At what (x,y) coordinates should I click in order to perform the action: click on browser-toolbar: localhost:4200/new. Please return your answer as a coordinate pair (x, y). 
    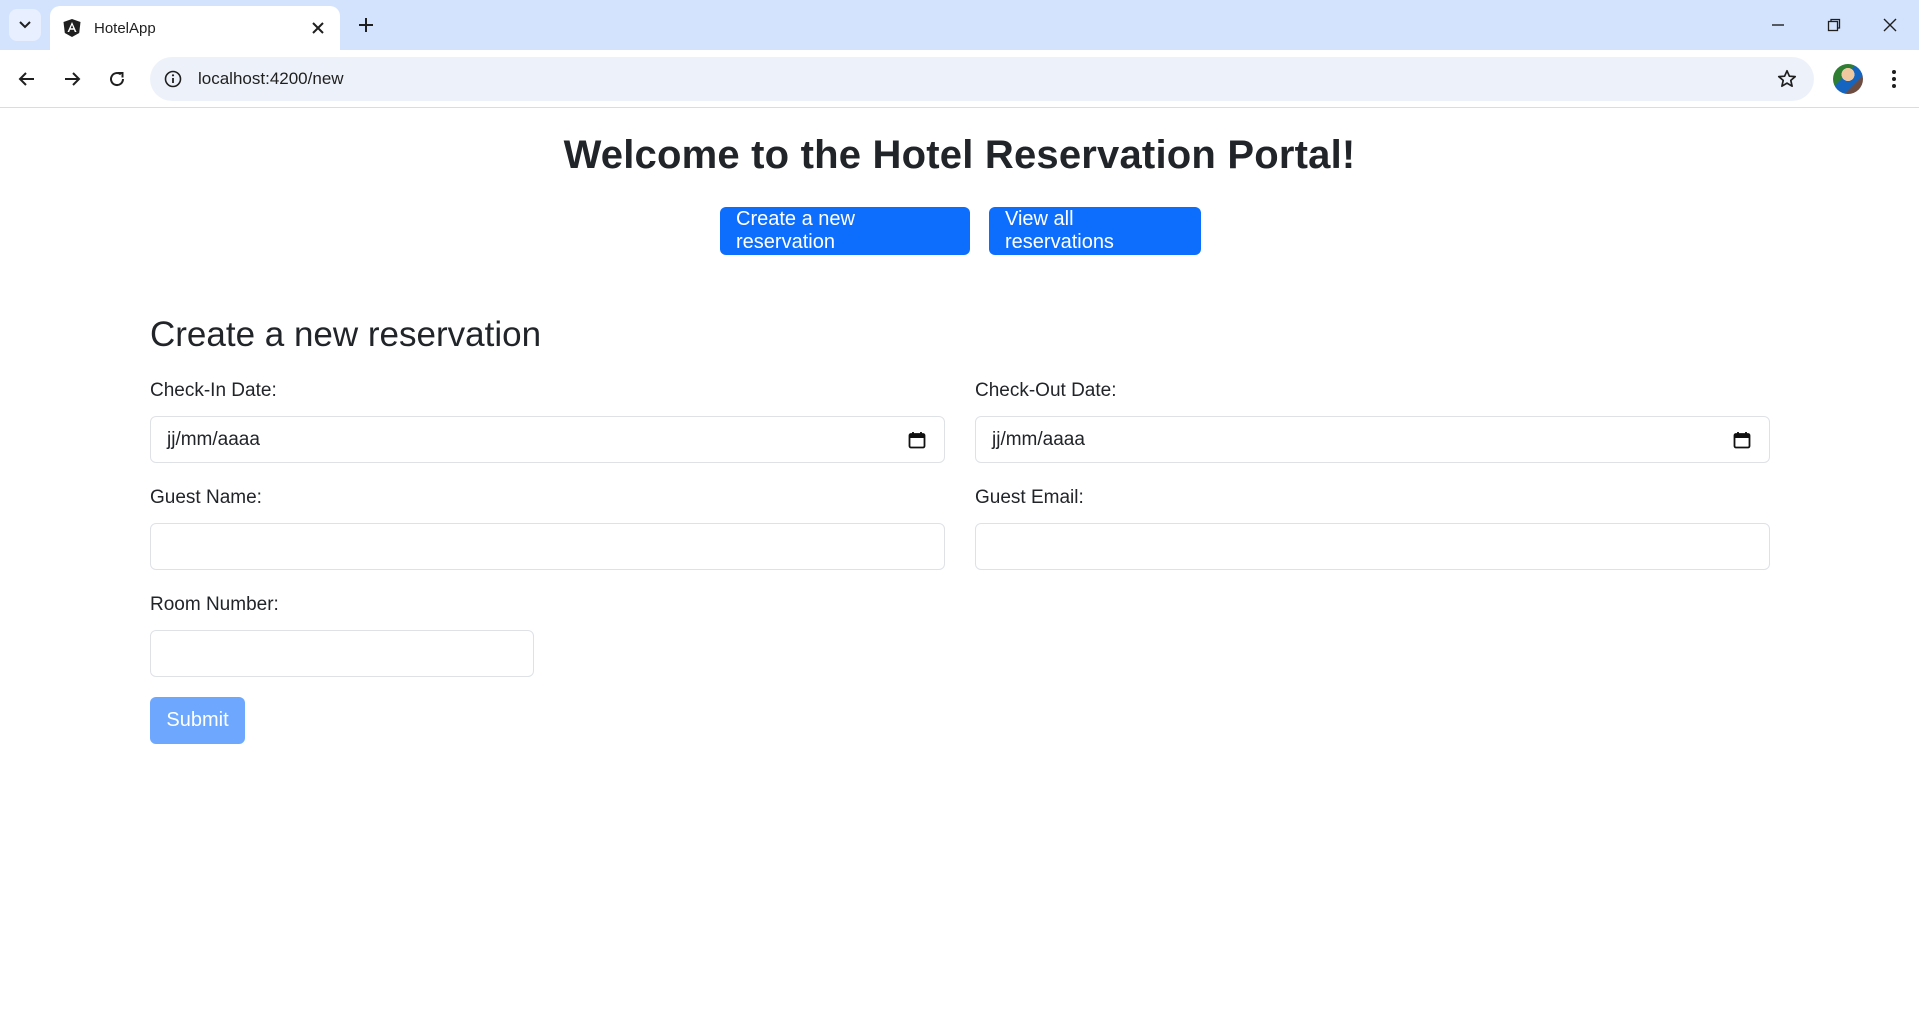
    Looking at the image, I should click on (959, 79).